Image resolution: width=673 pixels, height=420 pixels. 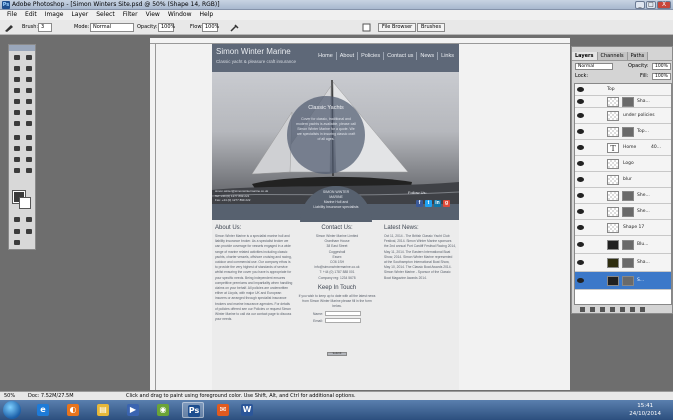 What do you see at coordinates (43, 410) in the screenshot?
I see `taskbar-app: e` at bounding box center [43, 410].